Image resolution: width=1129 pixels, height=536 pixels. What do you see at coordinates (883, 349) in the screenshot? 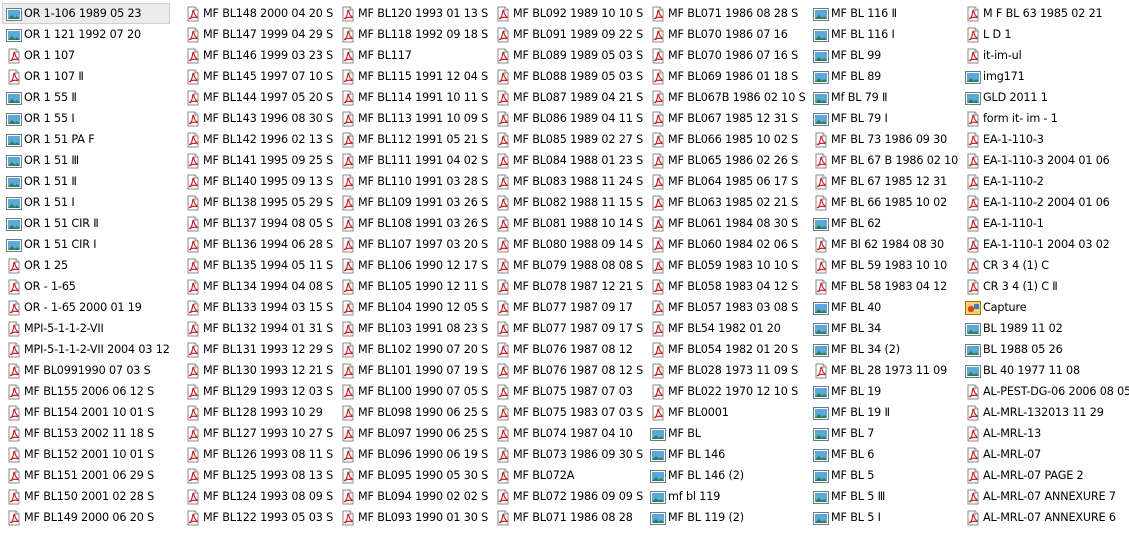
I see `file-item: MF BL 34 (2)` at bounding box center [883, 349].